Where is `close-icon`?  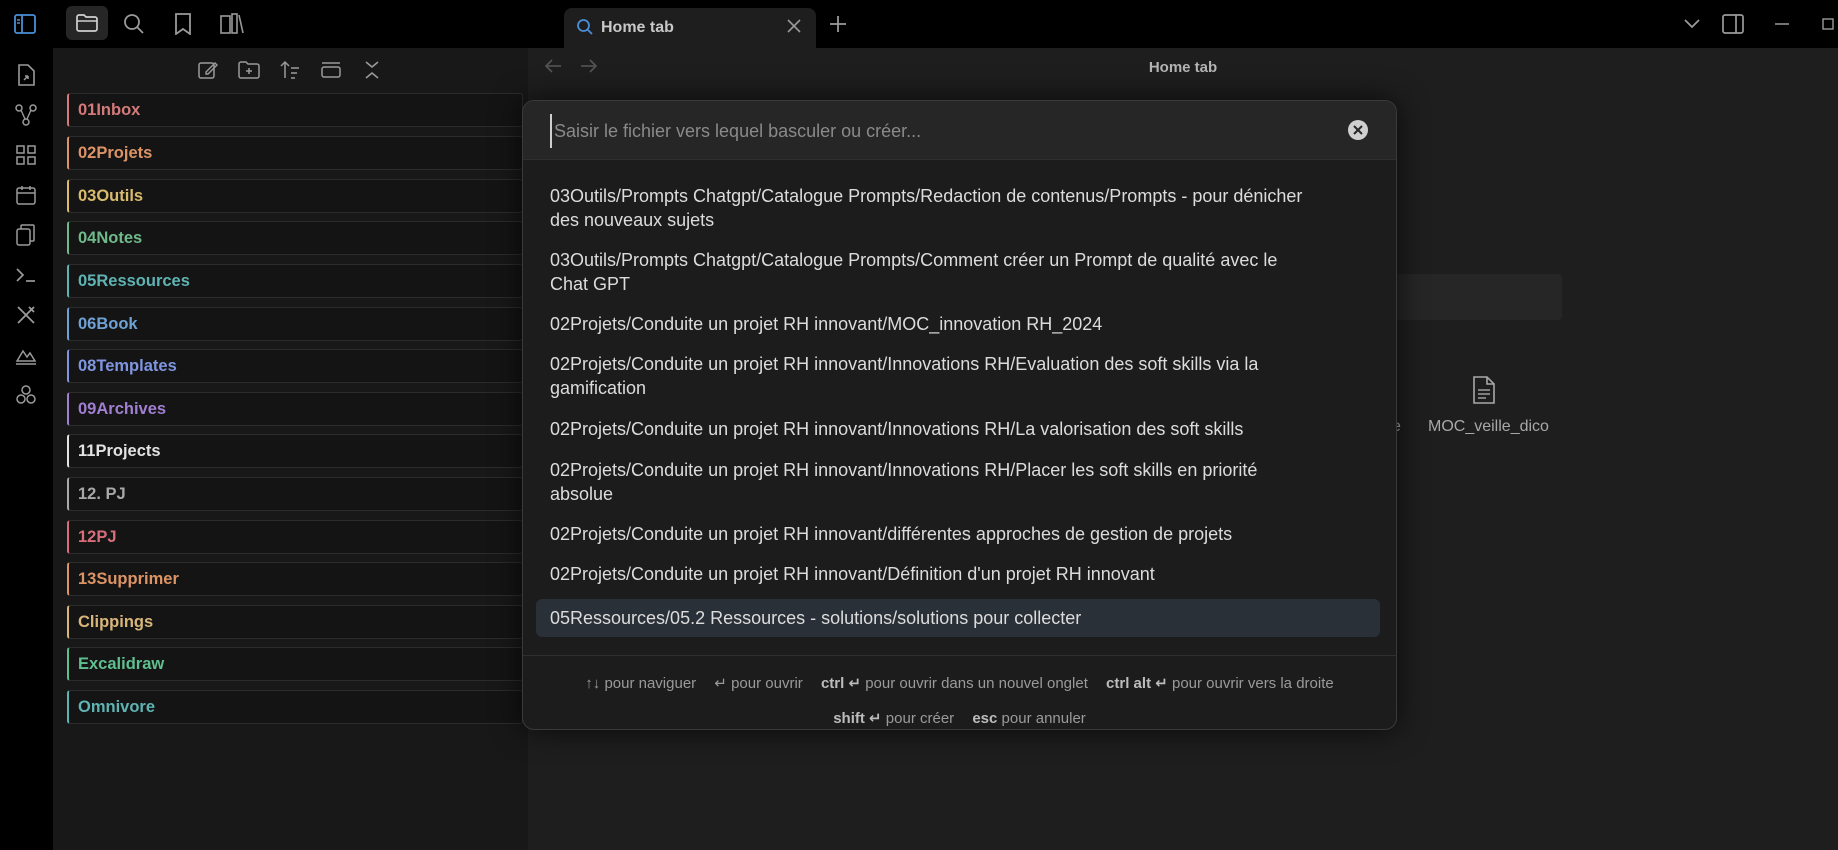
close-icon is located at coordinates (794, 28).